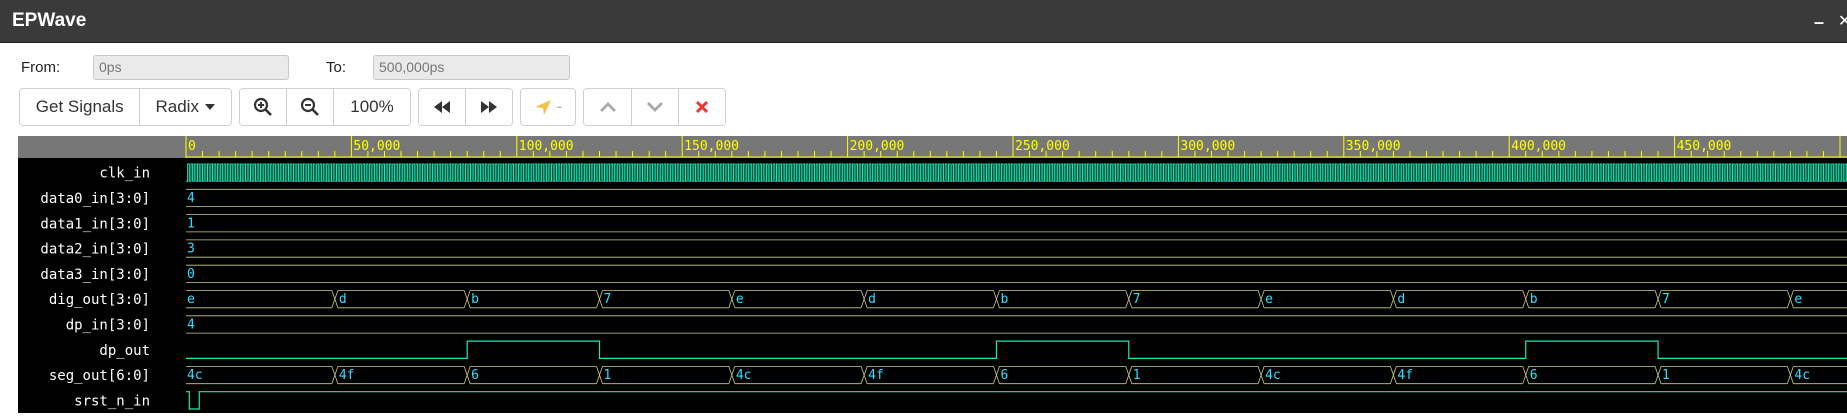 The width and height of the screenshot is (1847, 418). What do you see at coordinates (1842, 22) in the screenshot?
I see `close-icon: ✕` at bounding box center [1842, 22].